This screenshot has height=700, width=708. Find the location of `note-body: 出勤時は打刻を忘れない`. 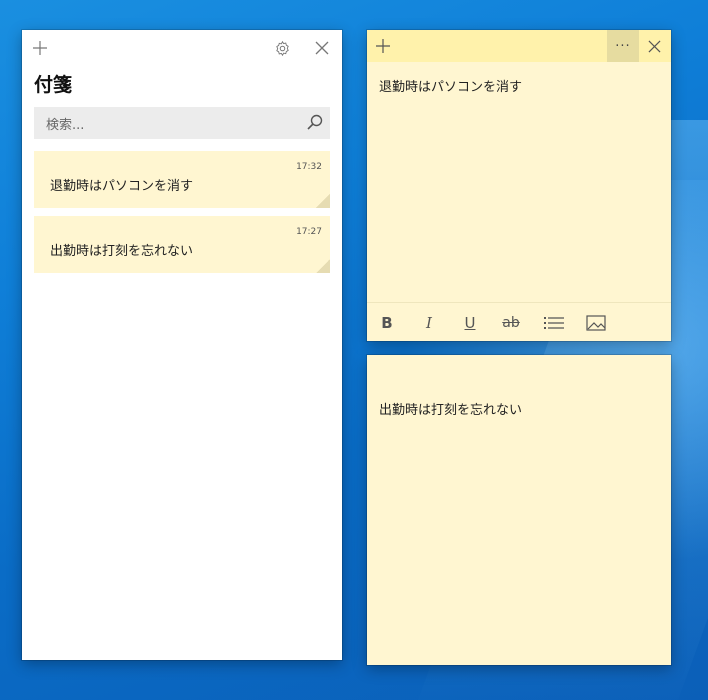

note-body: 出勤時は打刻を忘れない is located at coordinates (450, 408).